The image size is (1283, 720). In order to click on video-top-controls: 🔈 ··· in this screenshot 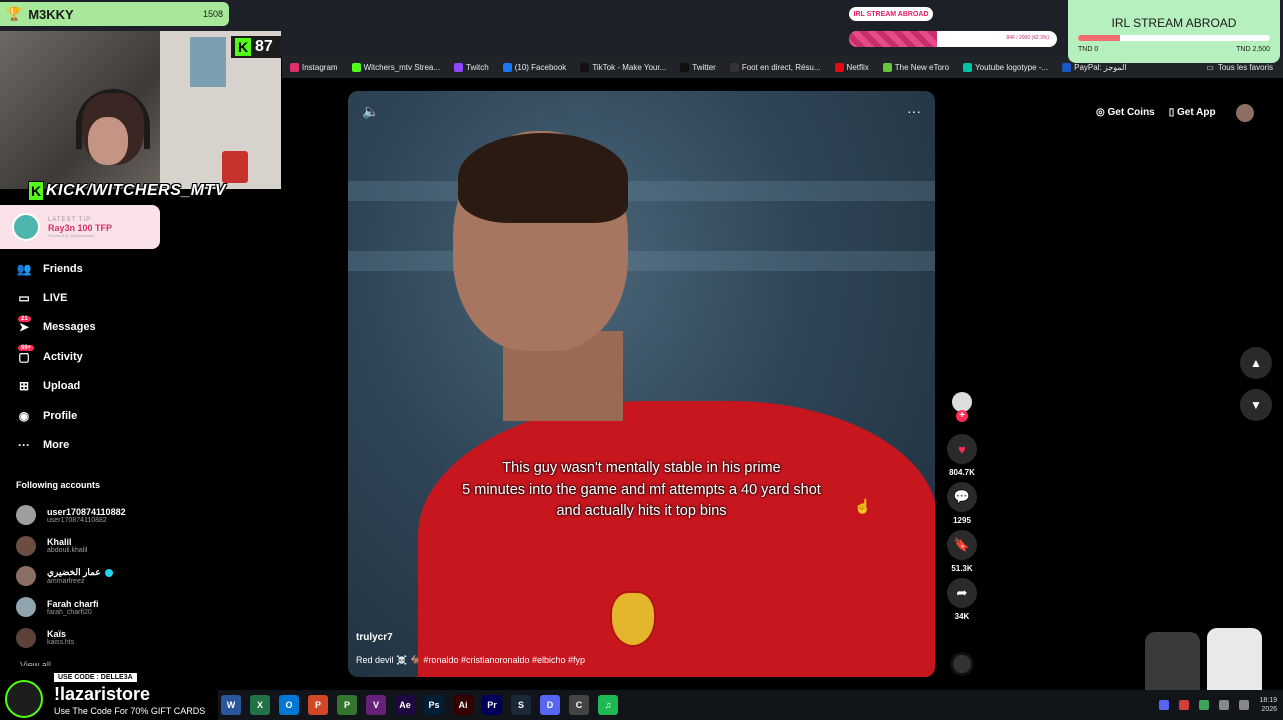, I will do `click(641, 111)`.